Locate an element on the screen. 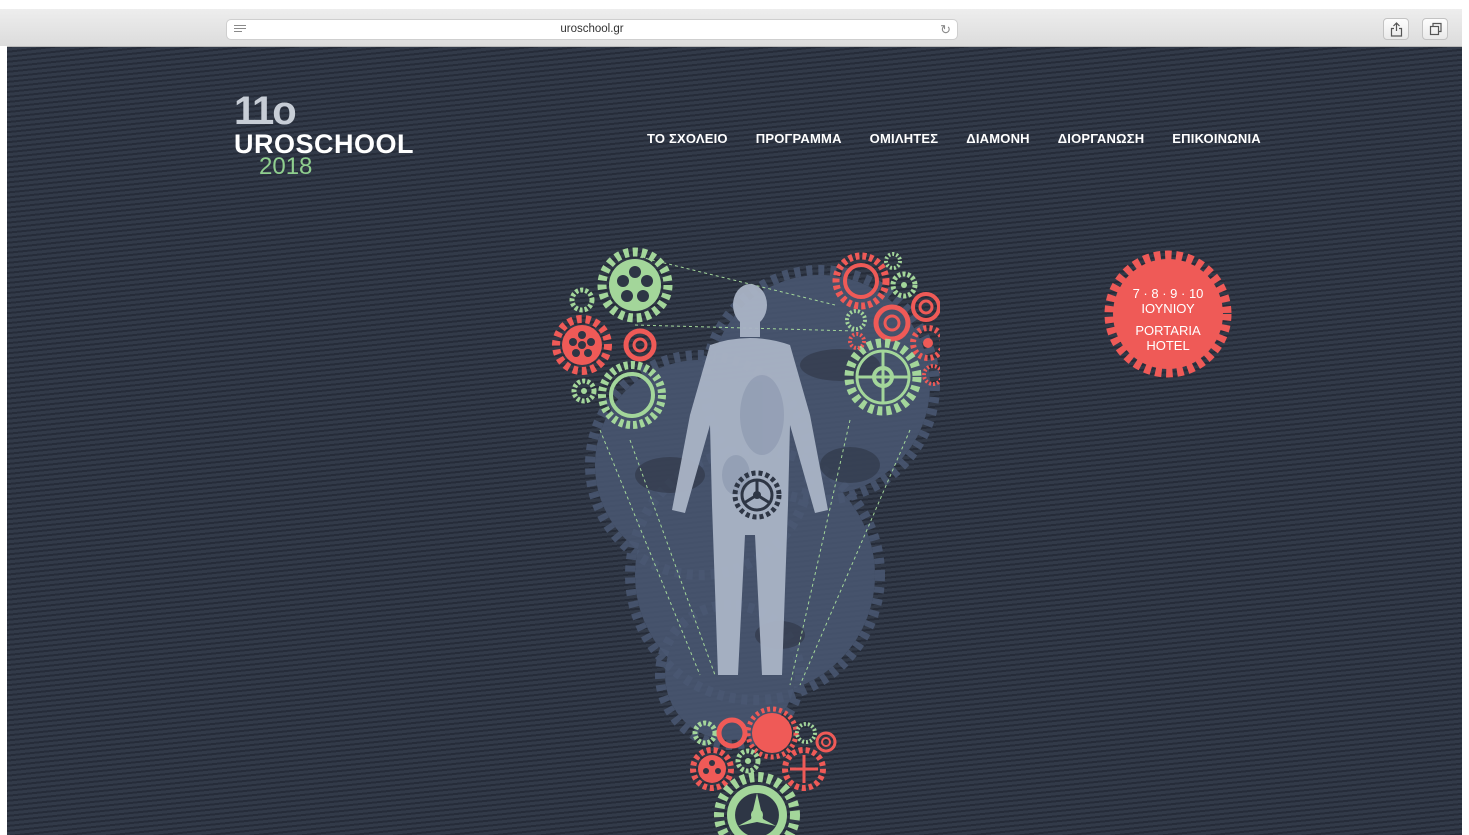  window-right-edge is located at coordinates (1465, 417).